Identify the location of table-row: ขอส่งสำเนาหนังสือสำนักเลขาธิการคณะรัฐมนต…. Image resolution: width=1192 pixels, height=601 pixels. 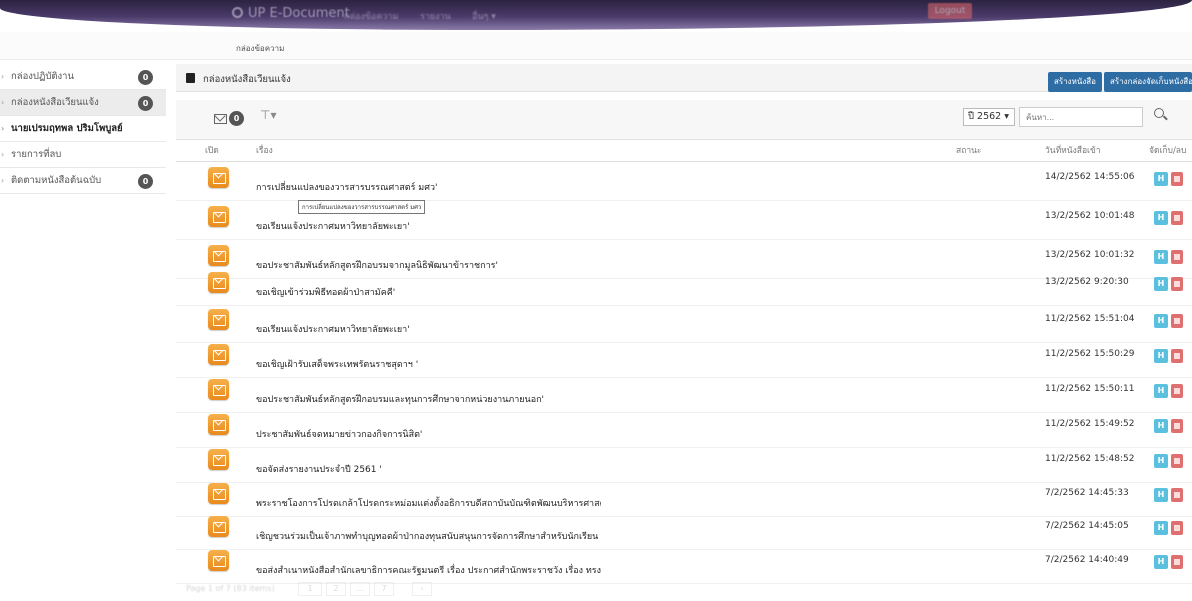
(684, 564).